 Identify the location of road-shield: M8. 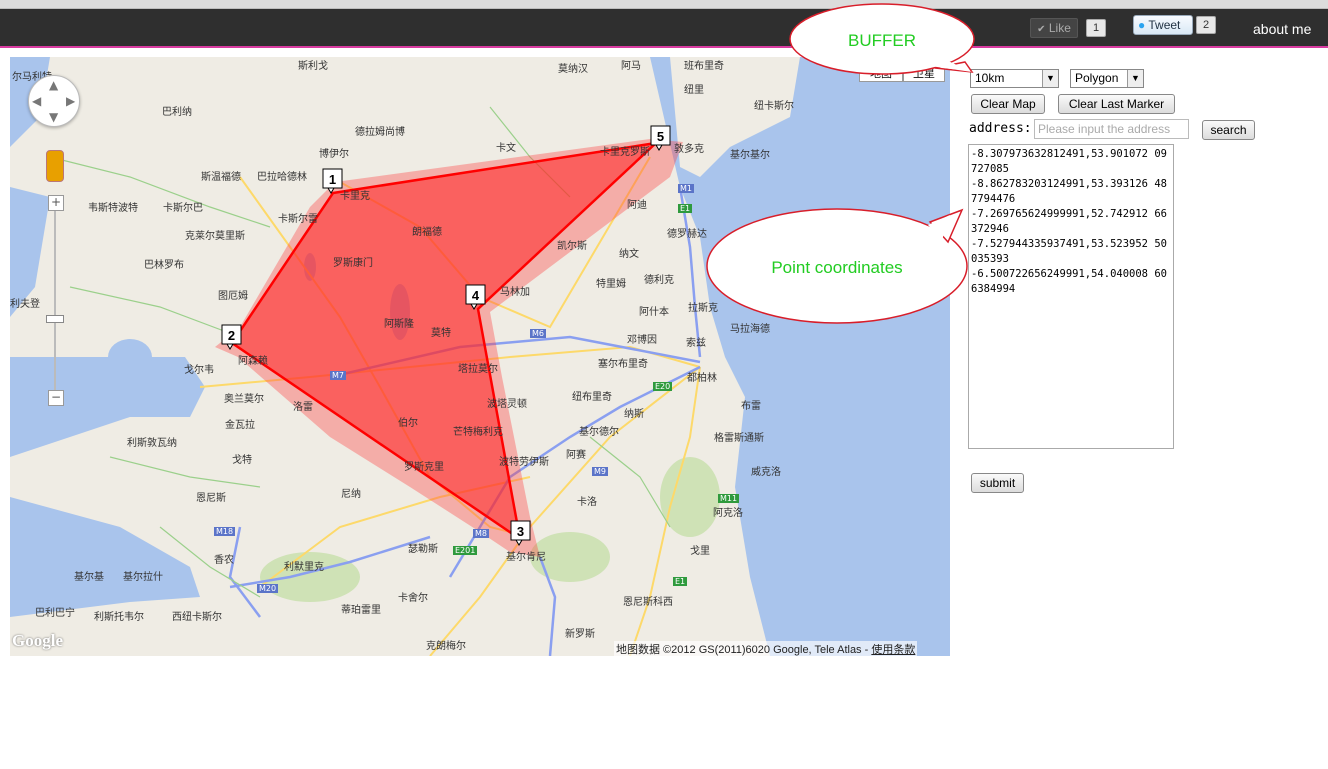
(481, 533).